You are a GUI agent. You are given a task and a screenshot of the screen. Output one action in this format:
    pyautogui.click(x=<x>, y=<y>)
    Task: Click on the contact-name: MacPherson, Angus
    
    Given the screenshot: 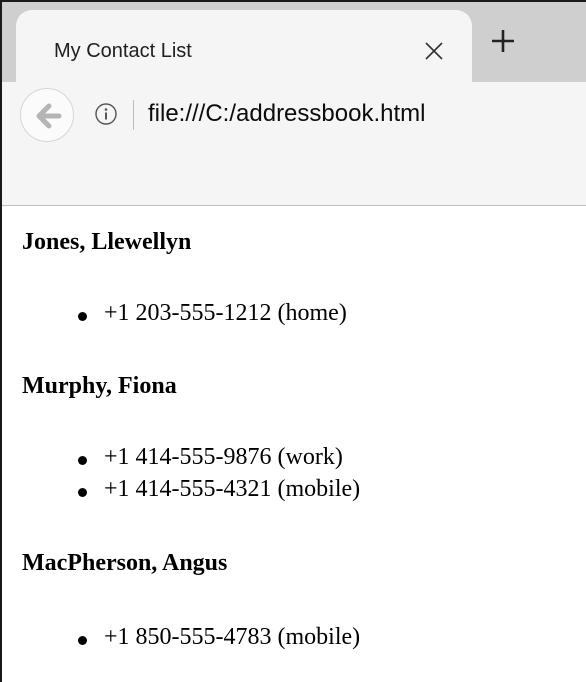 What is the action you would take?
    pyautogui.click(x=125, y=563)
    